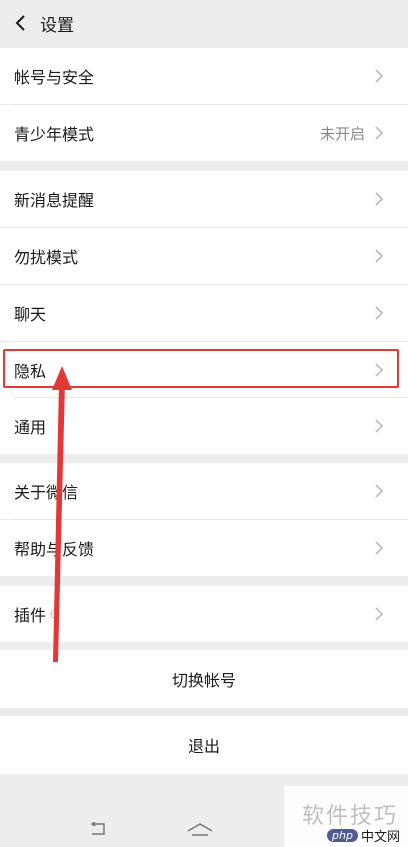 The width and height of the screenshot is (408, 847). I want to click on settings-item-label: 帮助与反馈, so click(54, 549).